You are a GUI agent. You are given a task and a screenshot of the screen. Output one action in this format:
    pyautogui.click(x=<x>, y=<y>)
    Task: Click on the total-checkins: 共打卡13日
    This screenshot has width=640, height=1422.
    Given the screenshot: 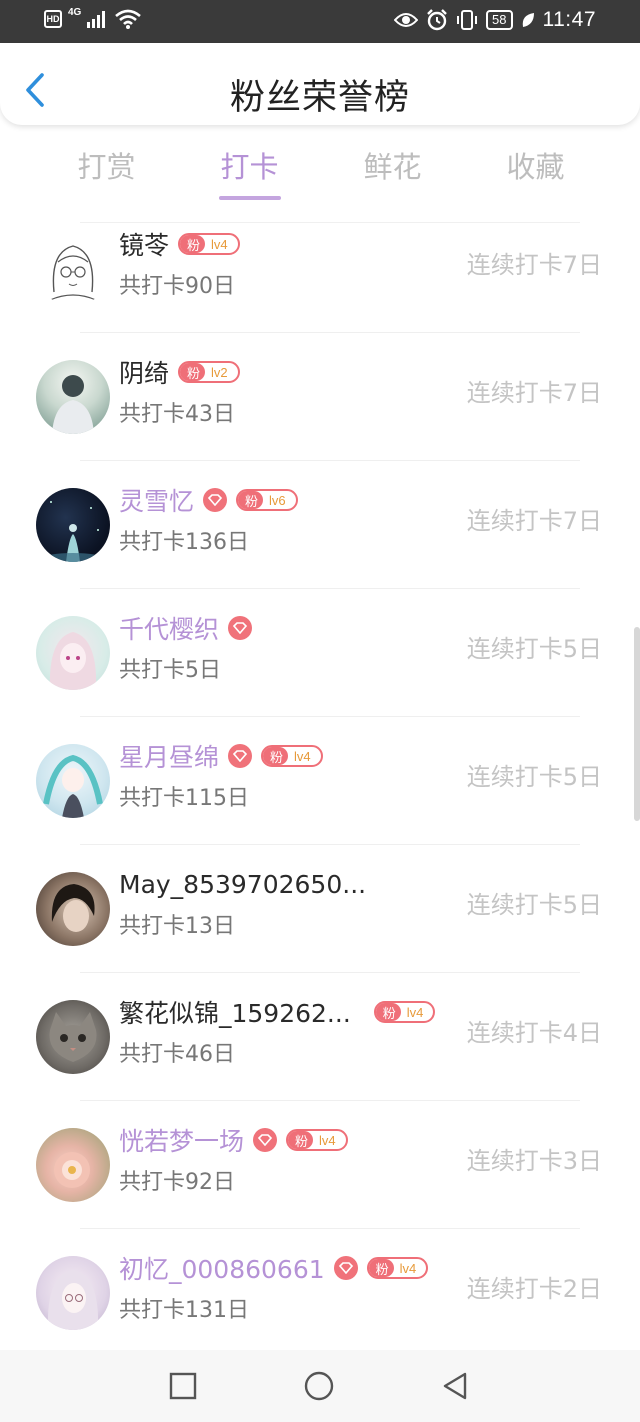 What is the action you would take?
    pyautogui.click(x=177, y=926)
    